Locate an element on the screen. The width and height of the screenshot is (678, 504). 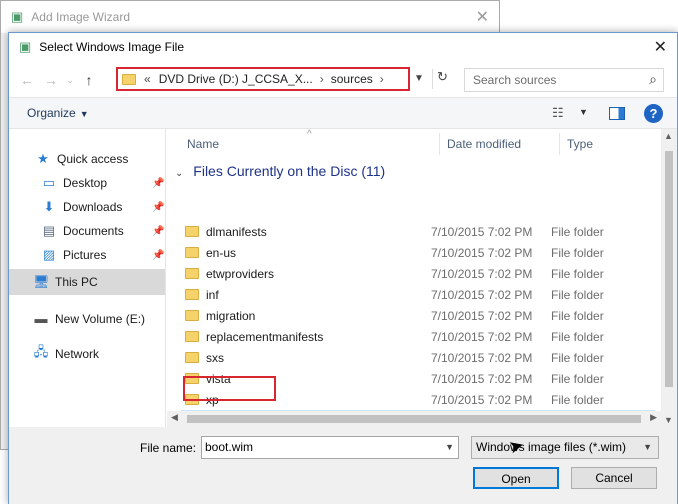
dialog-app-icon: ▣ is located at coordinates (25, 46).